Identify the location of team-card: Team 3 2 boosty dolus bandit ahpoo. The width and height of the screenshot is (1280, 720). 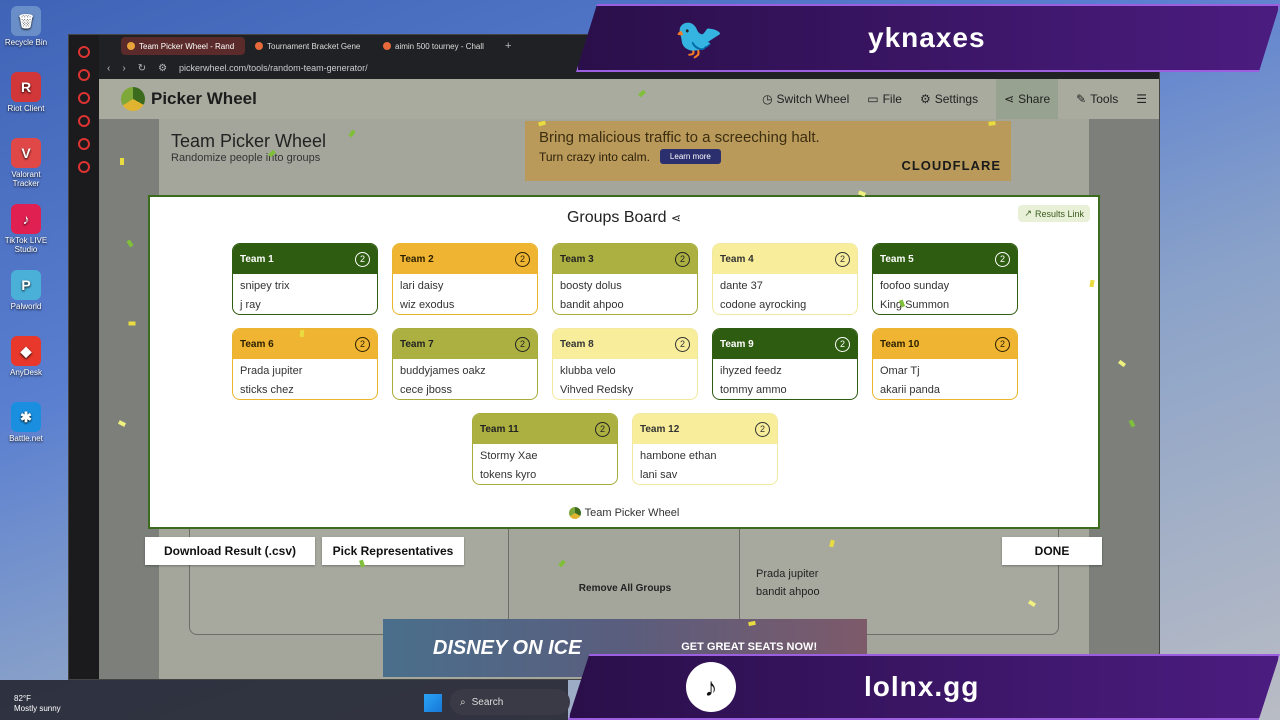
(625, 279).